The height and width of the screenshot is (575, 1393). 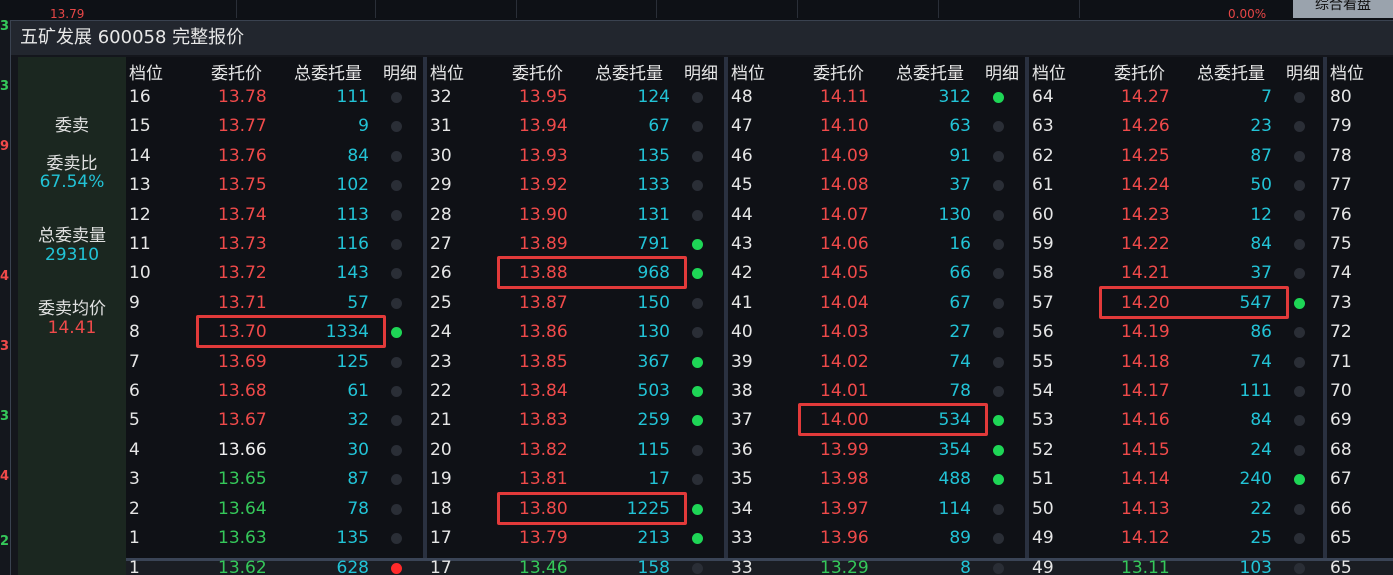 What do you see at coordinates (441, 391) in the screenshot?
I see `level-cell: 22` at bounding box center [441, 391].